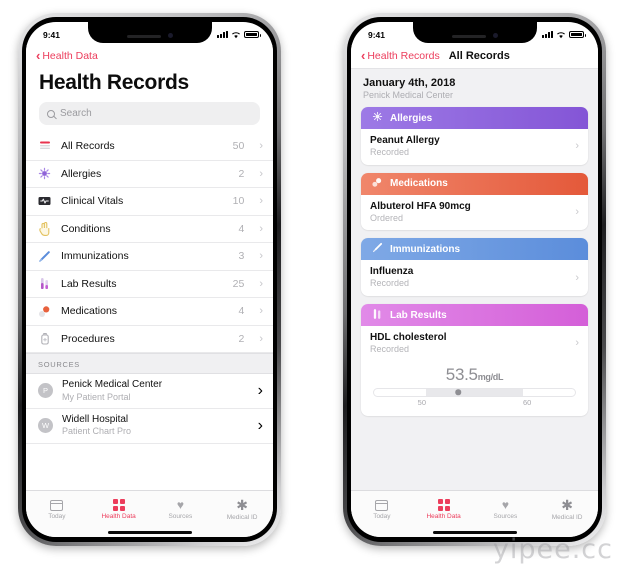 Image resolution: width=620 pixels, height=569 pixels. What do you see at coordinates (474, 91) in the screenshot?
I see `date-header: January 4th, 2018 Penick Medical Center` at bounding box center [474, 91].